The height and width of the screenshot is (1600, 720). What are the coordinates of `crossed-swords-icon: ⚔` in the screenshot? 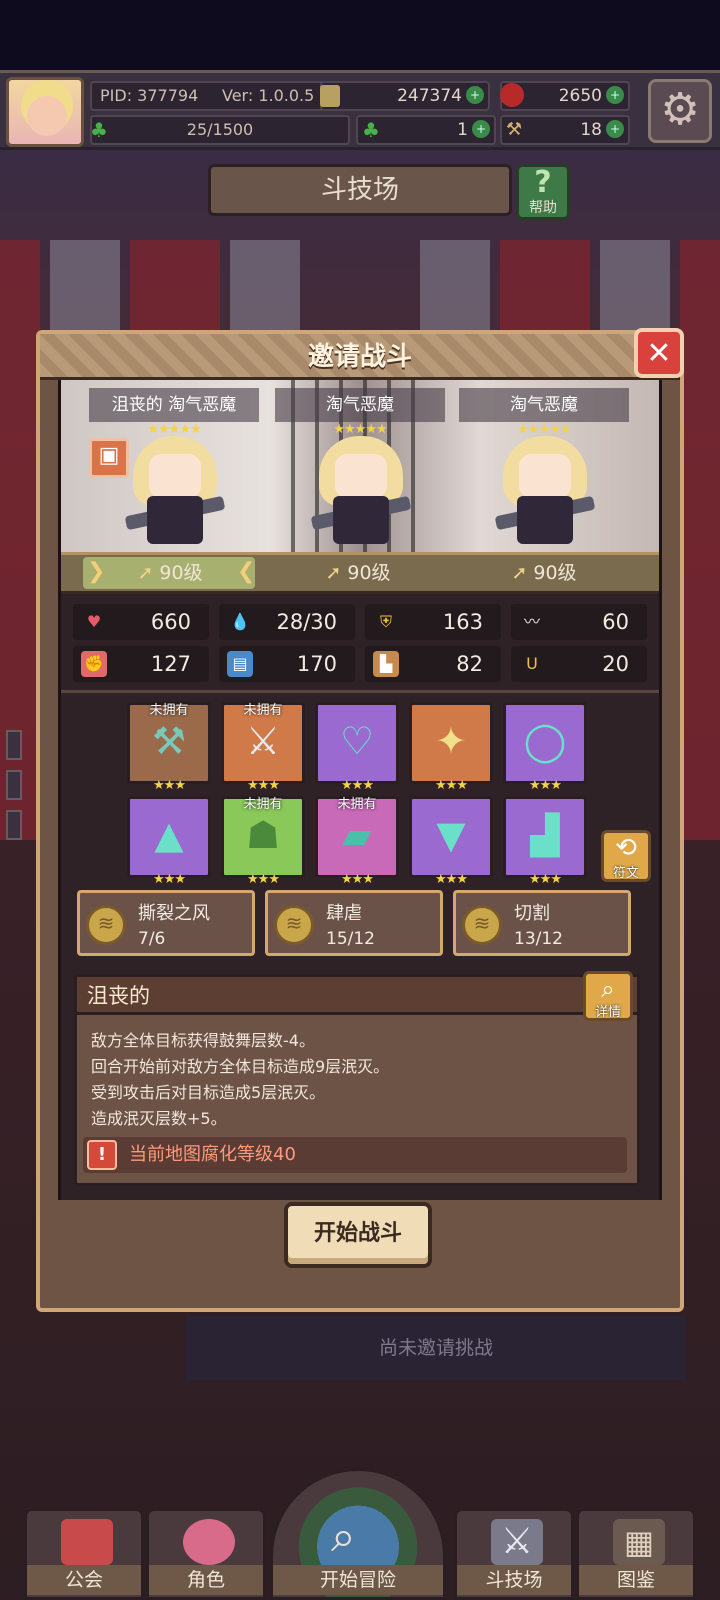 It's located at (263, 741).